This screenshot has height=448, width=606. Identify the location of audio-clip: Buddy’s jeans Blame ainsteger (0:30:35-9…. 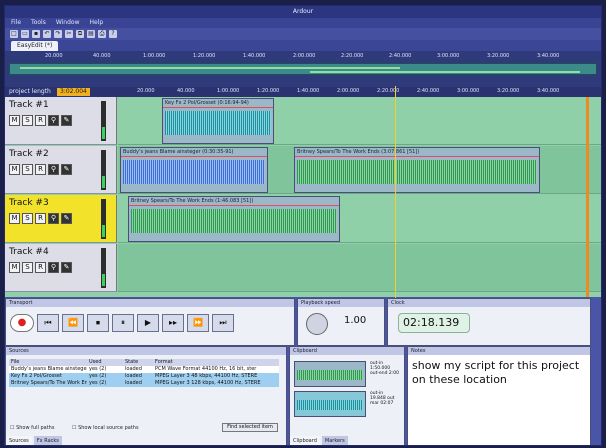
(194, 170).